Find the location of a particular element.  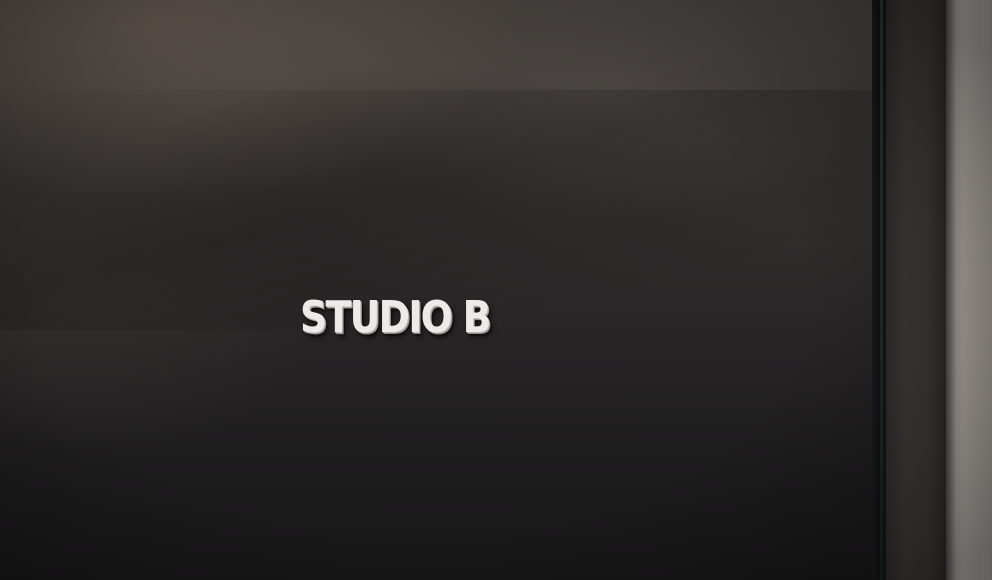

door-edge is located at coordinates (879, 290).